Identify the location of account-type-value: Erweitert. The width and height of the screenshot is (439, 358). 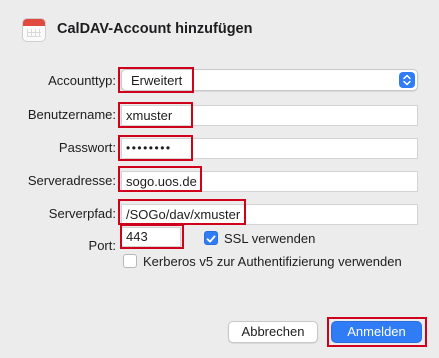
(157, 80).